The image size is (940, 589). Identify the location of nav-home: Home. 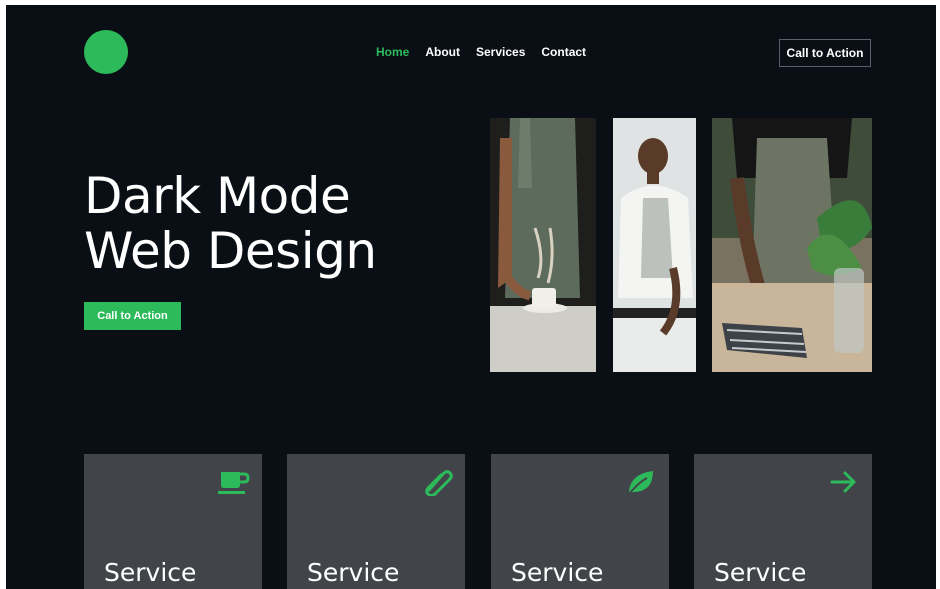
(392, 52).